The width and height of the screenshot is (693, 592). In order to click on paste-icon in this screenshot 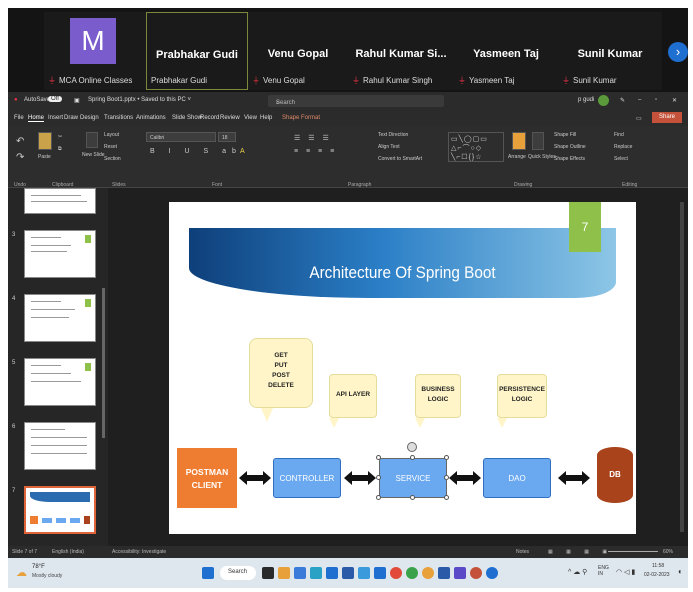, I will do `click(45, 141)`.